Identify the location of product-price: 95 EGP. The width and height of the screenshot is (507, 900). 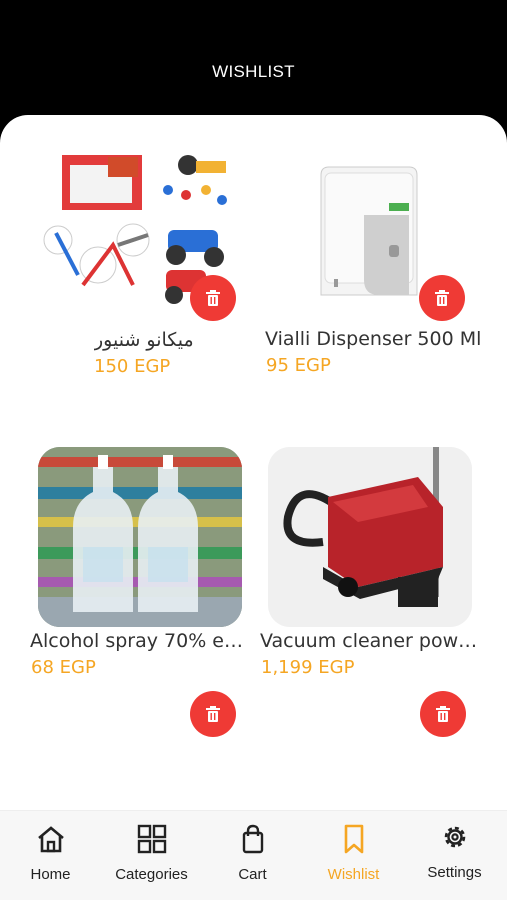
(298, 365).